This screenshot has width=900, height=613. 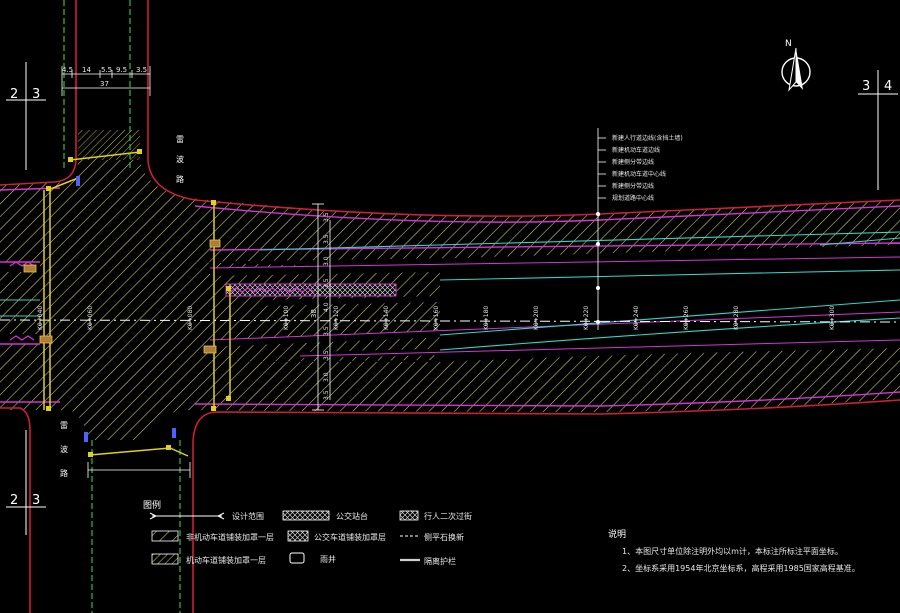 What do you see at coordinates (486, 318) in the screenshot?
I see `station-label: K0+180` at bounding box center [486, 318].